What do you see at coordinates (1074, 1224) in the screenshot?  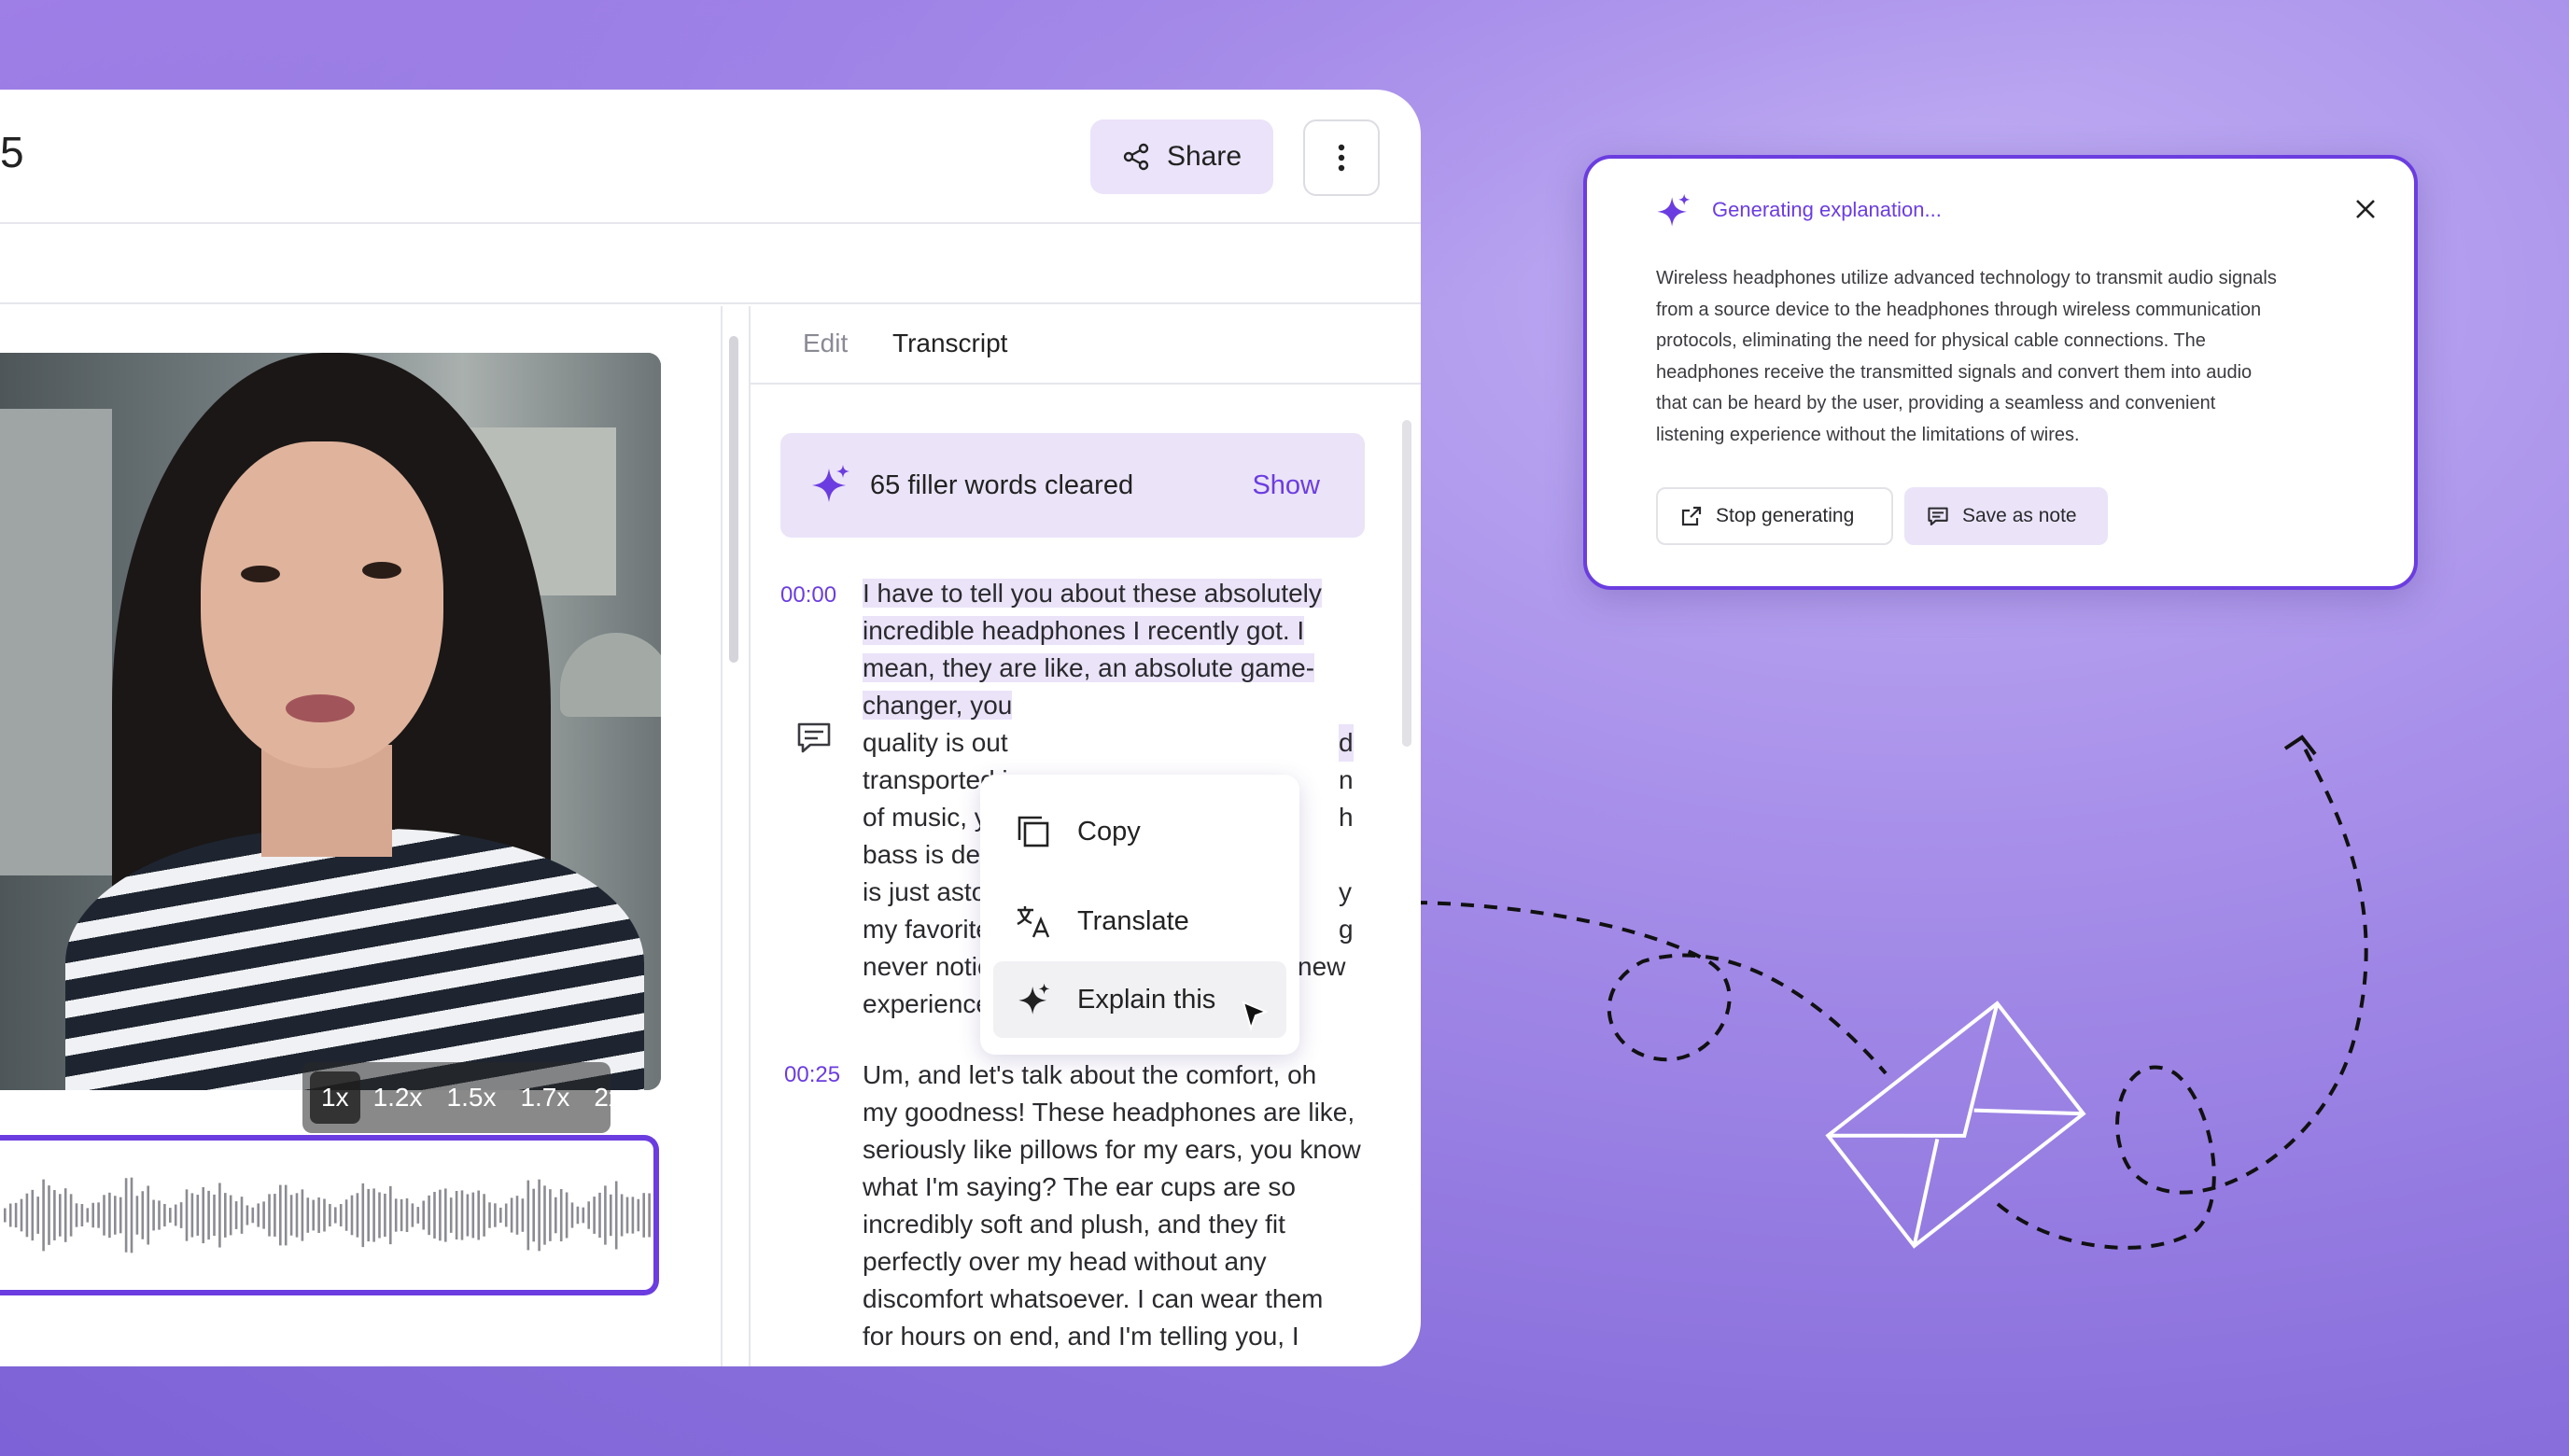 I see `transcript-line: incredibly soft and plush, and they fit` at bounding box center [1074, 1224].